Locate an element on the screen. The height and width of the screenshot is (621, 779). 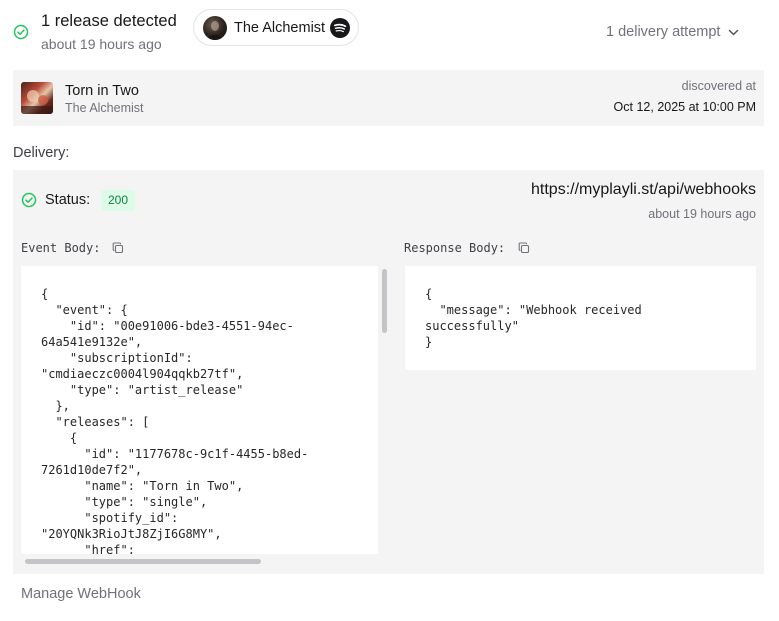
track-name: Torn in Two is located at coordinates (102, 91).